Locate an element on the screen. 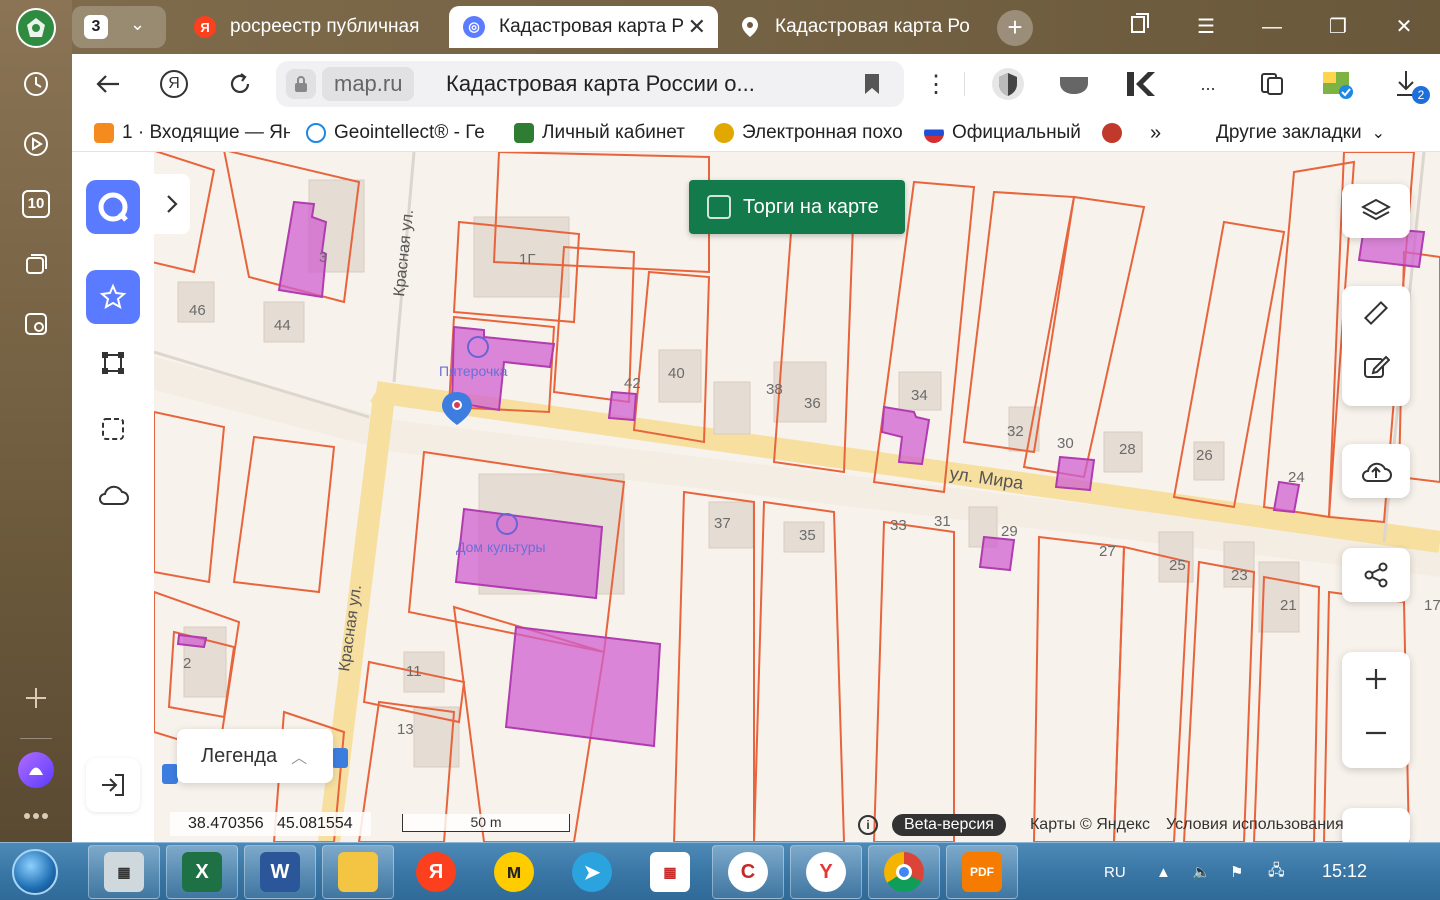 This screenshot has height=900, width=1440. menu-icon: ☰ is located at coordinates (1206, 27).